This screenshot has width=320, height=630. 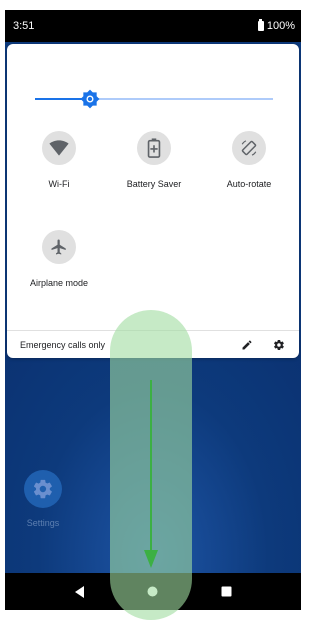 I want to click on auto-rotate-icon, so click(x=249, y=148).